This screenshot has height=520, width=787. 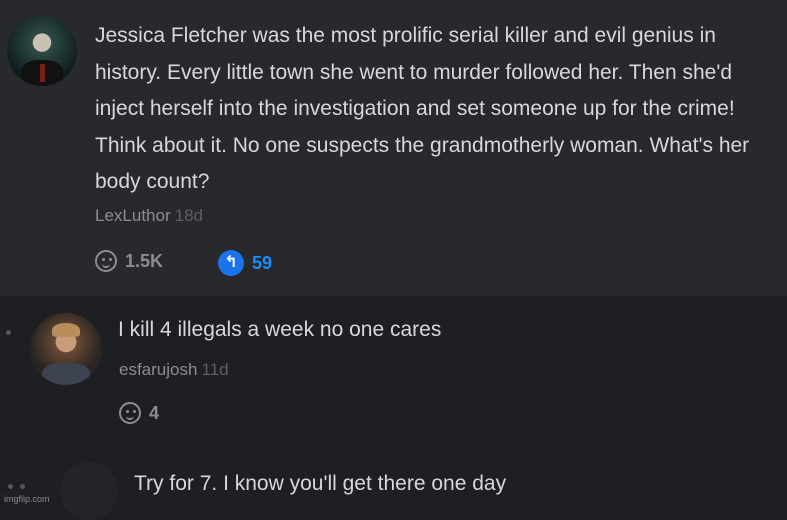 I want to click on replies-button: ↰ 59, so click(x=245, y=263).